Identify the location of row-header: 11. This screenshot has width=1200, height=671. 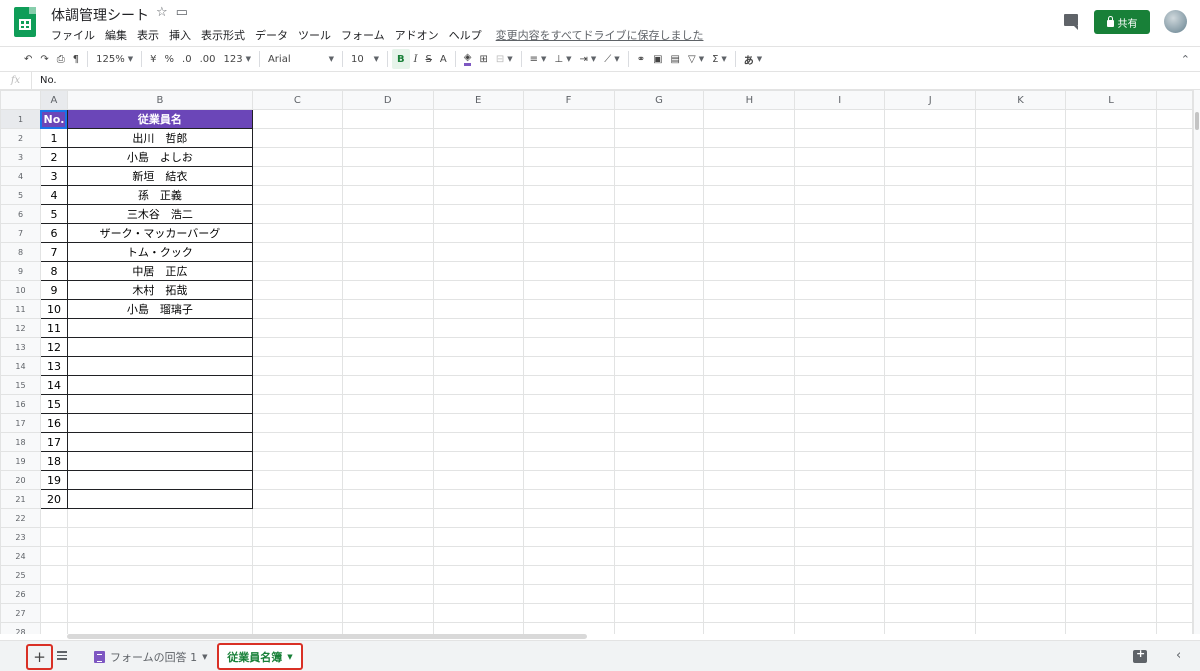
(20, 309).